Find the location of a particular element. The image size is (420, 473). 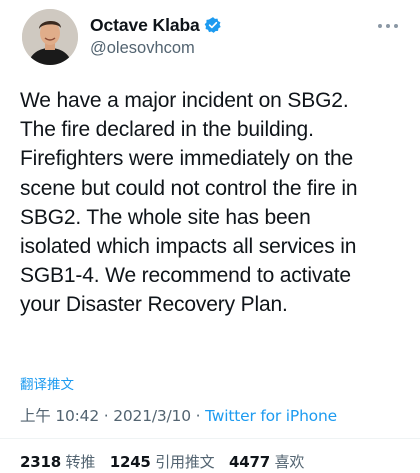

quotes-count: 1245 is located at coordinates (130, 462).